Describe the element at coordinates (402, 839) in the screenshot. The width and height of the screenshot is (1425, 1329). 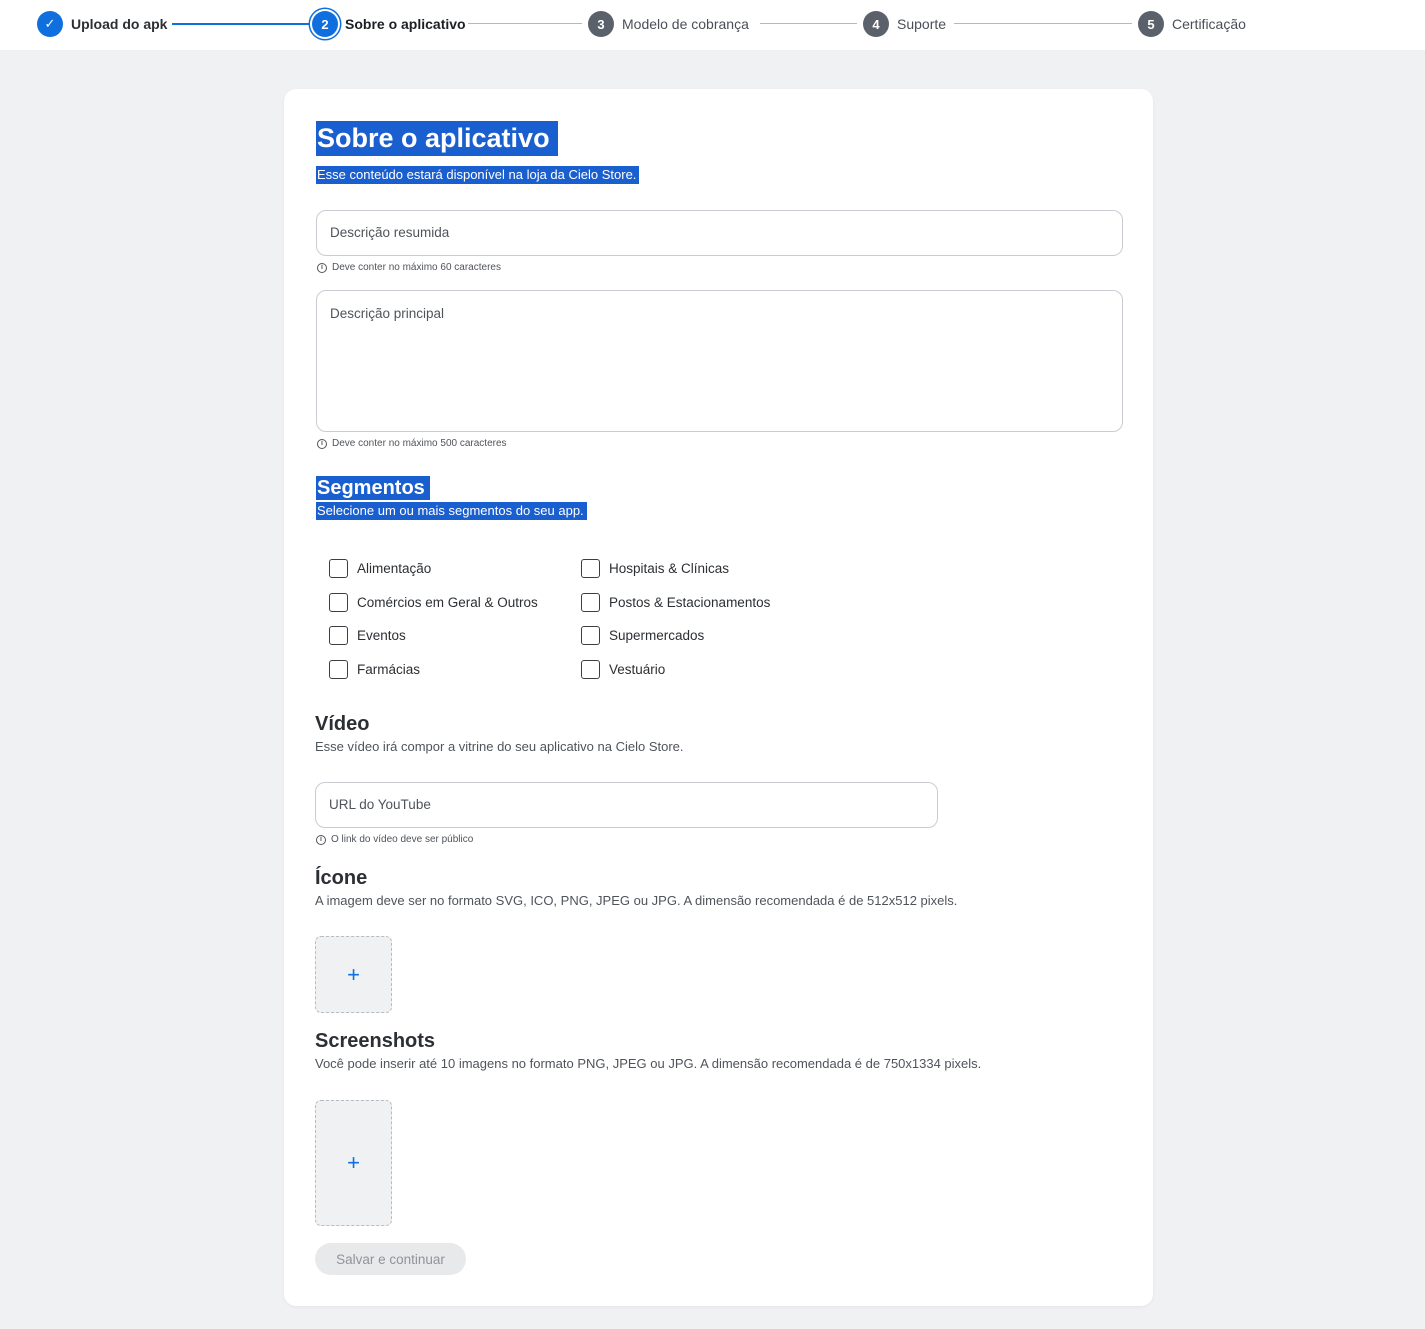
I see `hint-text: O link do vídeo deve ser público` at that location.